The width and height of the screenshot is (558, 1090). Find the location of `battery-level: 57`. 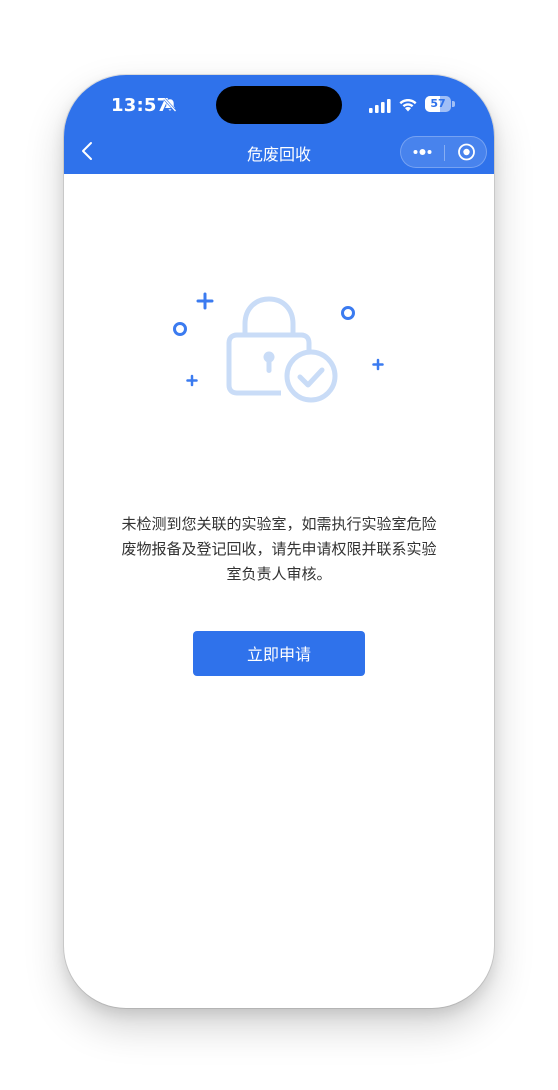

battery-level: 57 is located at coordinates (438, 103).